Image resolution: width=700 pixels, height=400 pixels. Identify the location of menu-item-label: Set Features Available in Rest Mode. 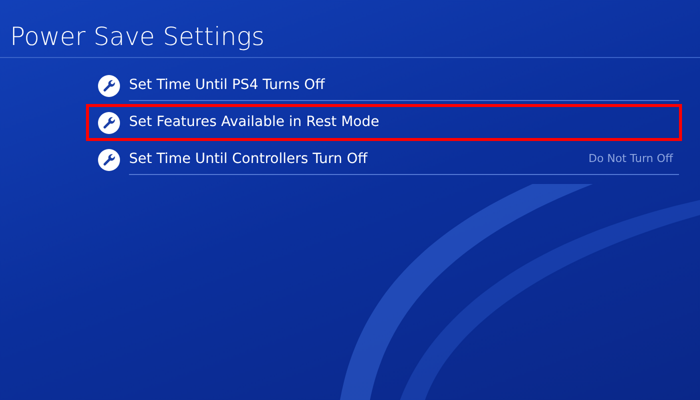
(254, 122).